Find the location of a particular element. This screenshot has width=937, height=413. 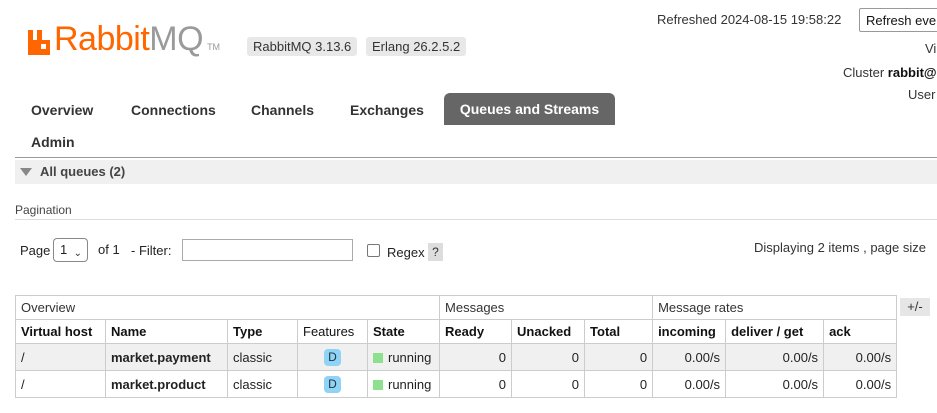

col-type: Type is located at coordinates (262, 331).